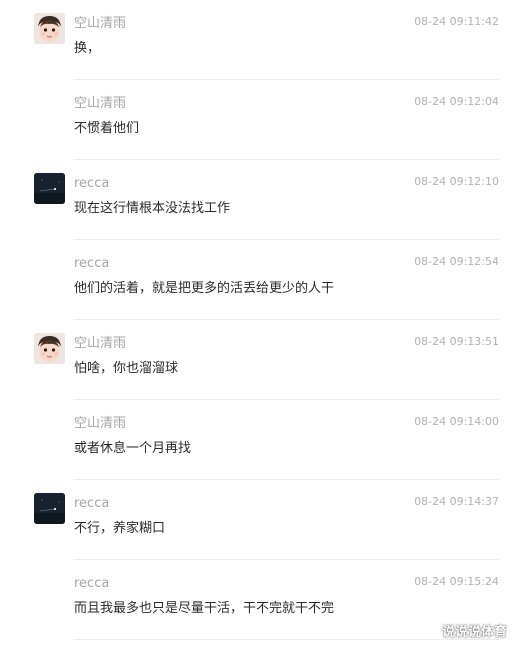  I want to click on chat-message: recca 08-24 09:12:10 现在这行情根本没法找工作, so click(257, 200).